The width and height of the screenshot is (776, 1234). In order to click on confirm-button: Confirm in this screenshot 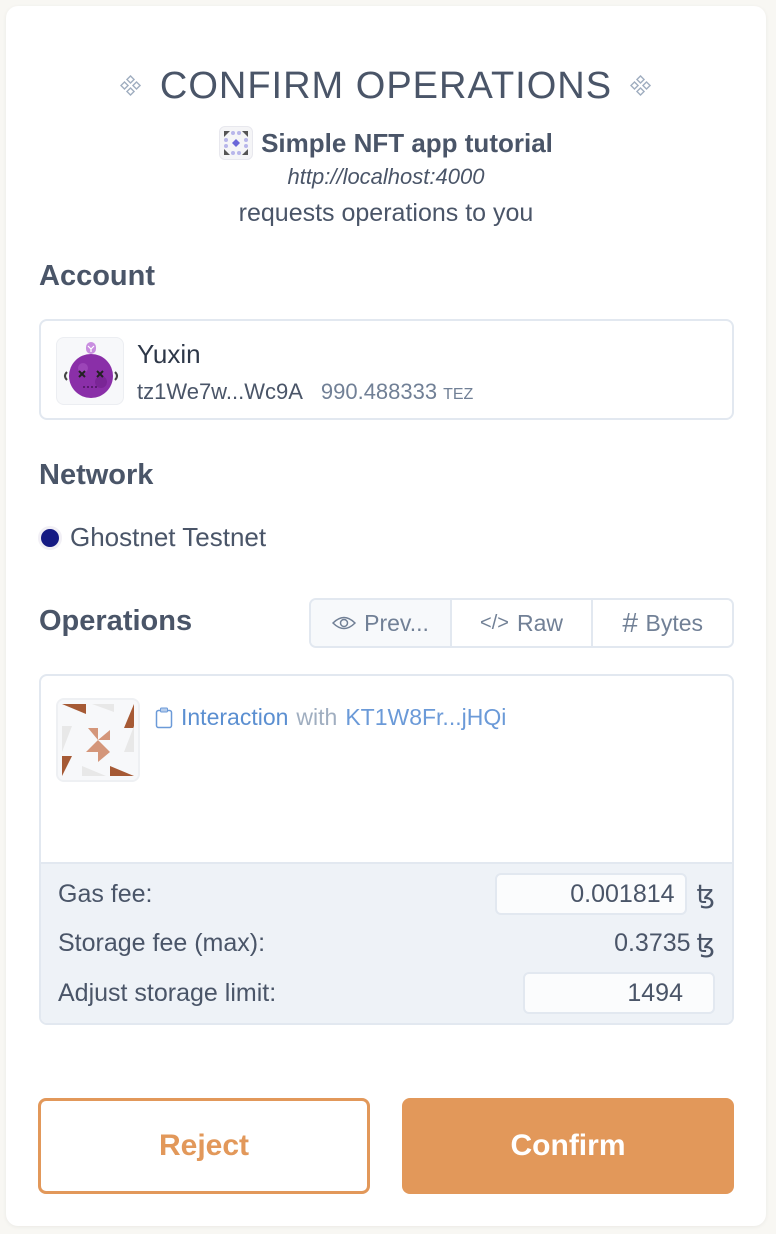, I will do `click(568, 1146)`.